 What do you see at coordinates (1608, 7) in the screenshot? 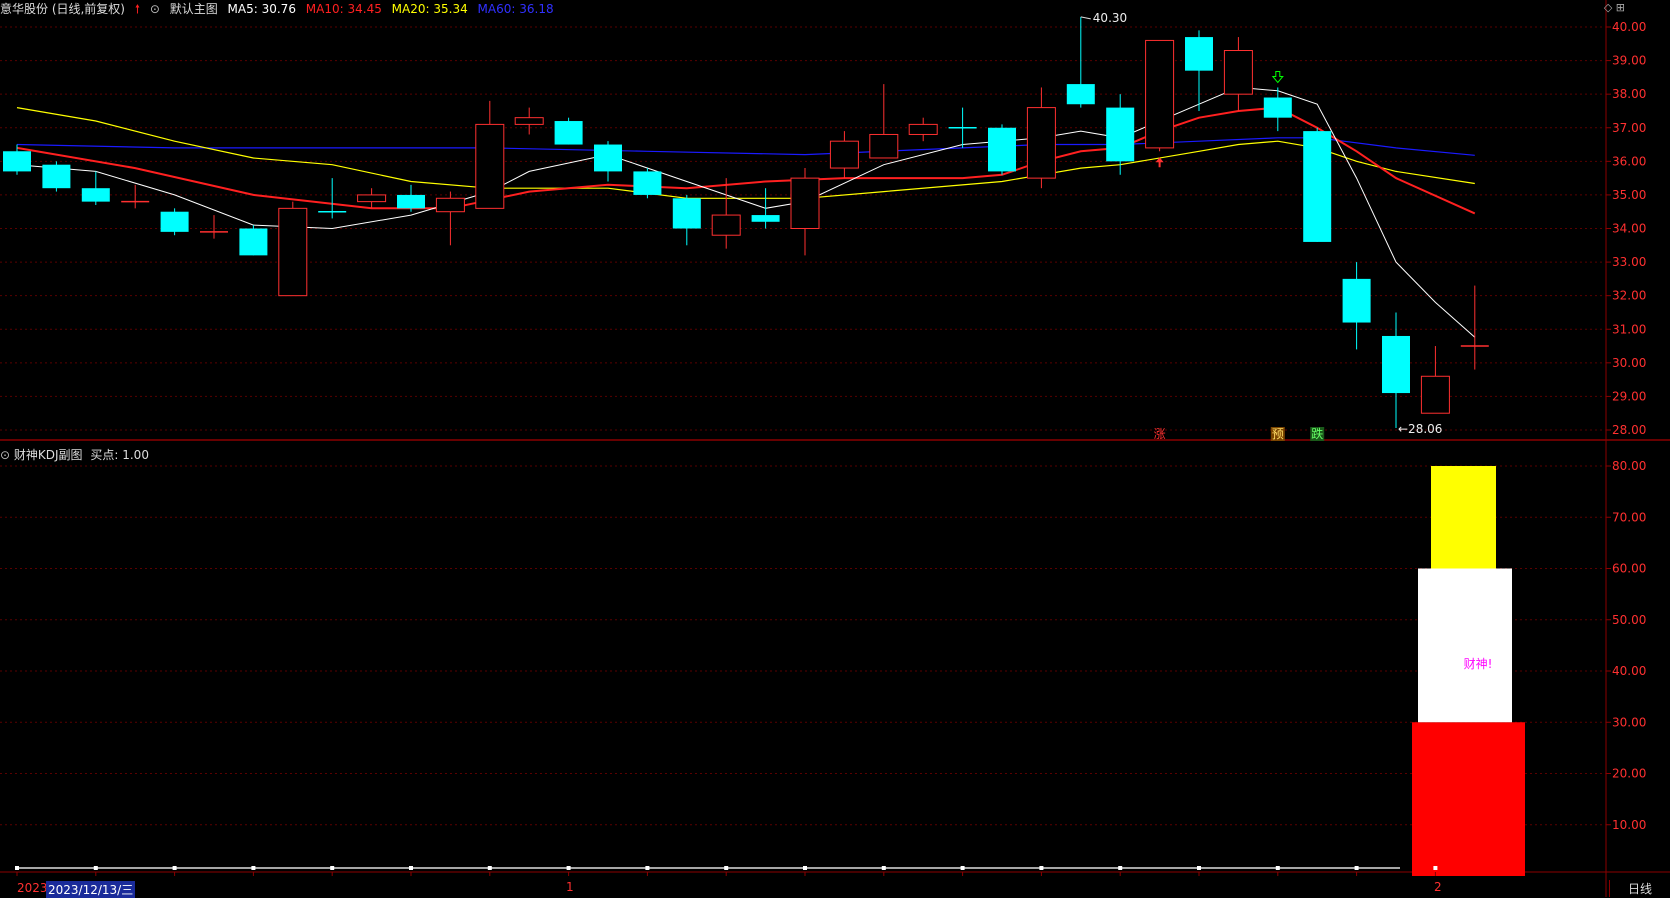
I see `diamond-icon: ◇` at bounding box center [1608, 7].